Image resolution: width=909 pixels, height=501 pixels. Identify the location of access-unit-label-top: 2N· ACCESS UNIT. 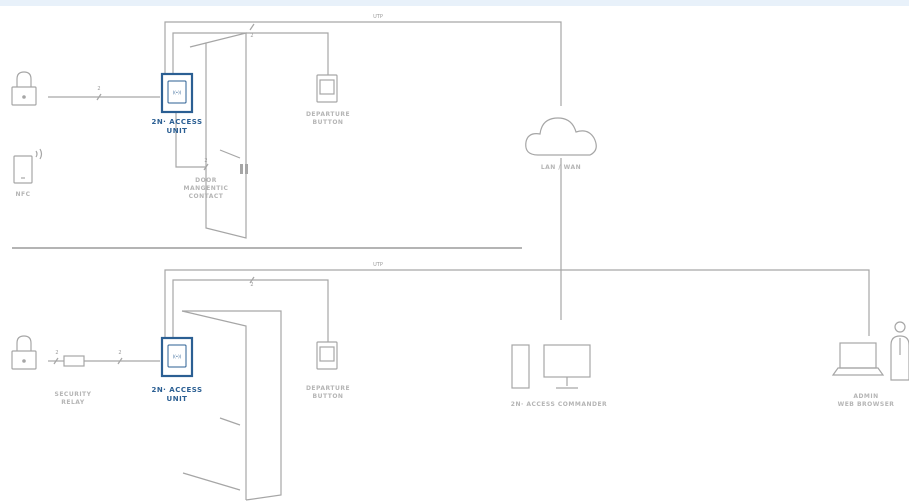
(177, 126).